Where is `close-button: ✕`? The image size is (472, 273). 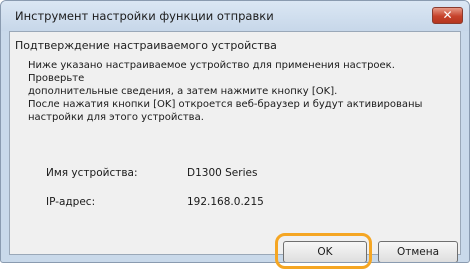 close-button: ✕ is located at coordinates (447, 15).